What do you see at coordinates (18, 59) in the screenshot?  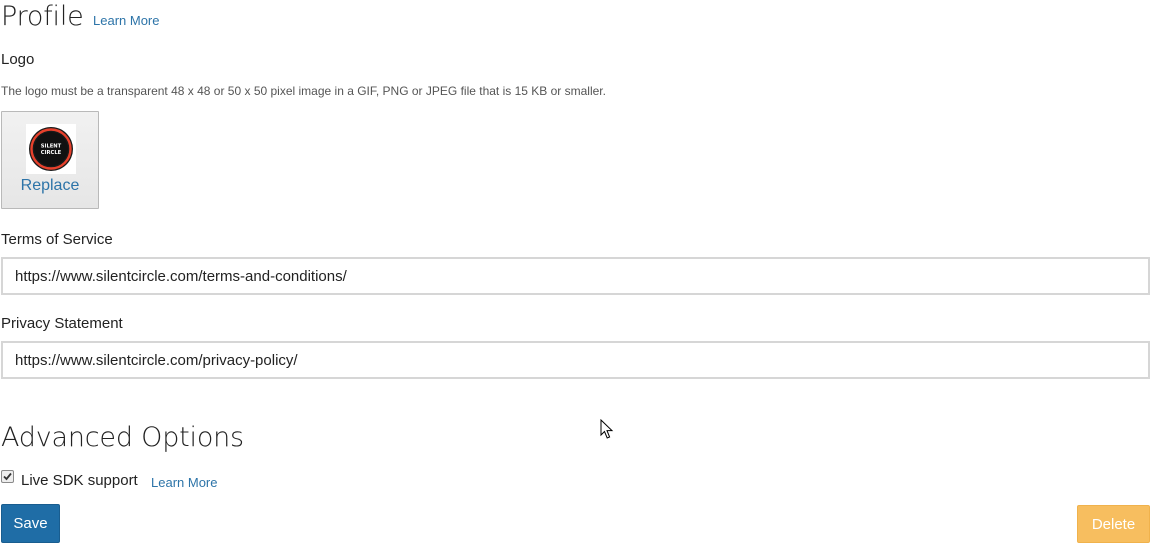 I see `logo-label: Logo` at bounding box center [18, 59].